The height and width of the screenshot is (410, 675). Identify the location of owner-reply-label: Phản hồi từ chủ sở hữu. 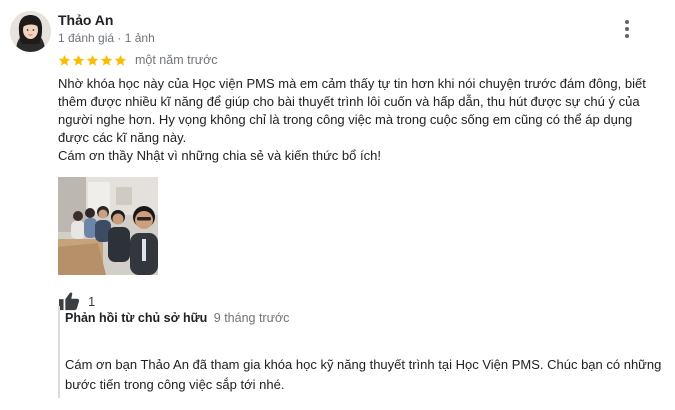
(136, 318).